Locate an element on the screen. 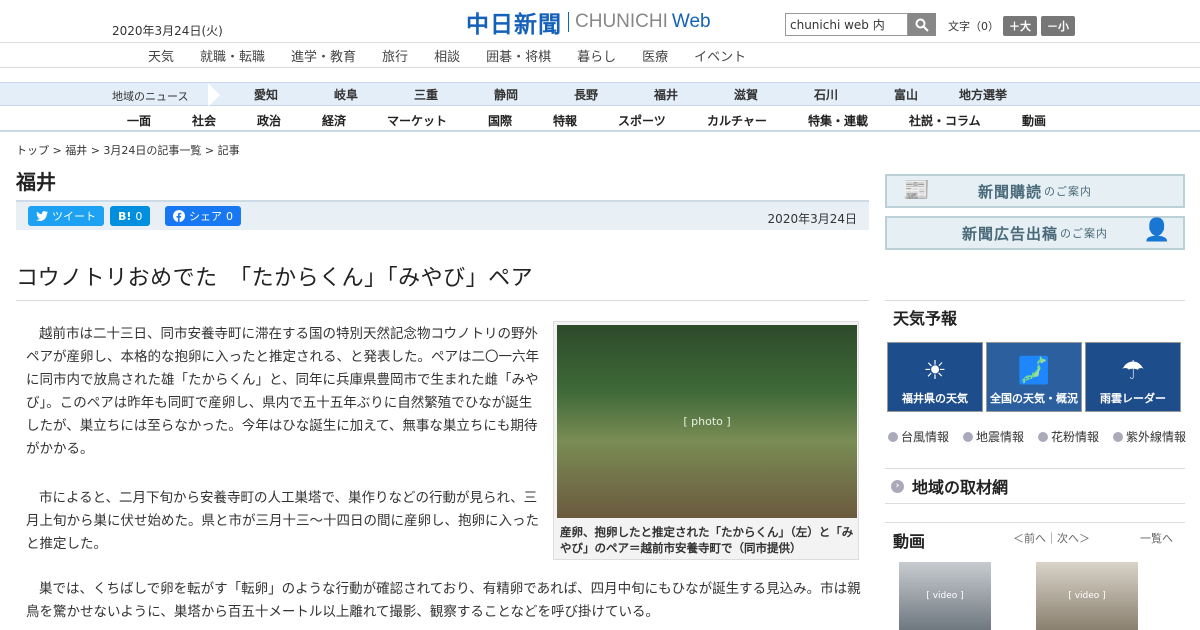 The width and height of the screenshot is (1200, 630). weather-tile-radar: ☂ 雨雲レーダー is located at coordinates (1133, 377).